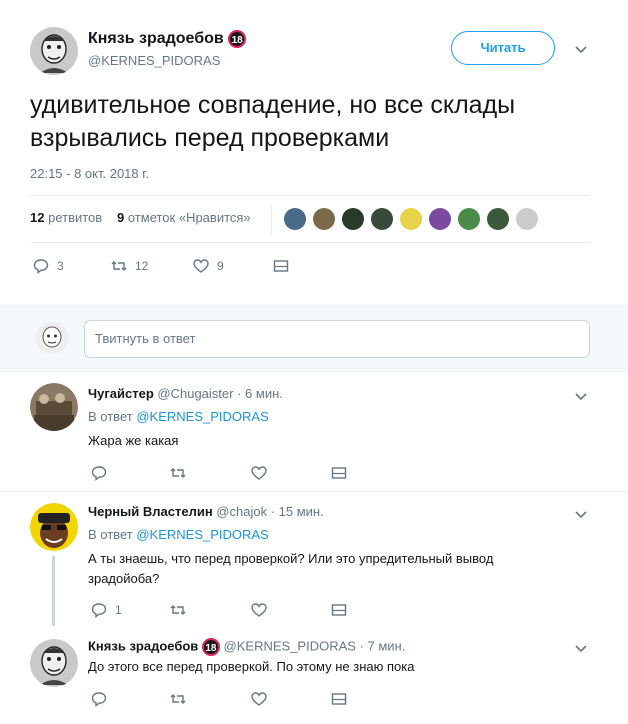  Describe the element at coordinates (143, 645) in the screenshot. I see `reply-author-name: Князь зрадоебов` at that location.